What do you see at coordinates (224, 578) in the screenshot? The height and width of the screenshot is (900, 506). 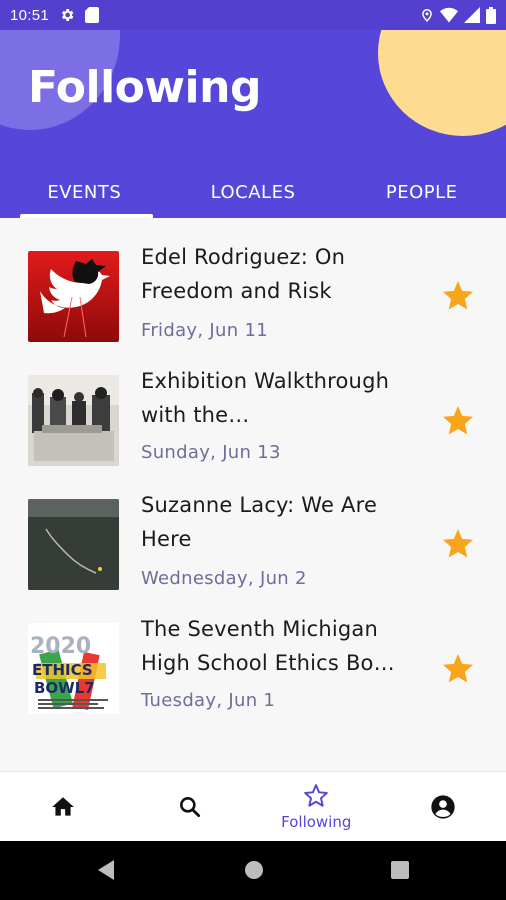 I see `event-date: Wednesday, Jun 2` at bounding box center [224, 578].